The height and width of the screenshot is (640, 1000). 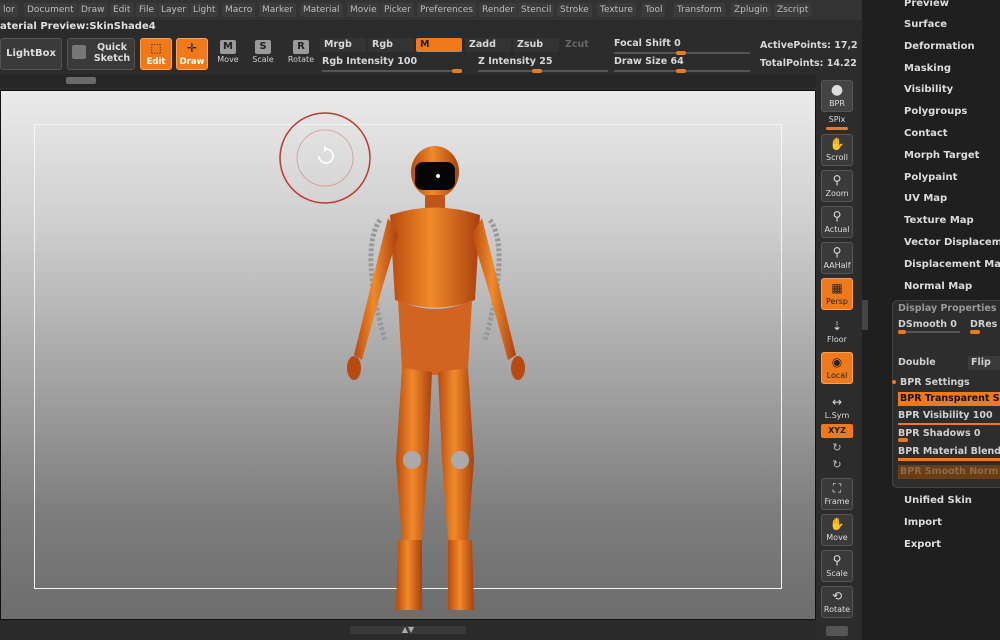 What do you see at coordinates (837, 294) in the screenshot?
I see `persp-button: ▦ Persp` at bounding box center [837, 294].